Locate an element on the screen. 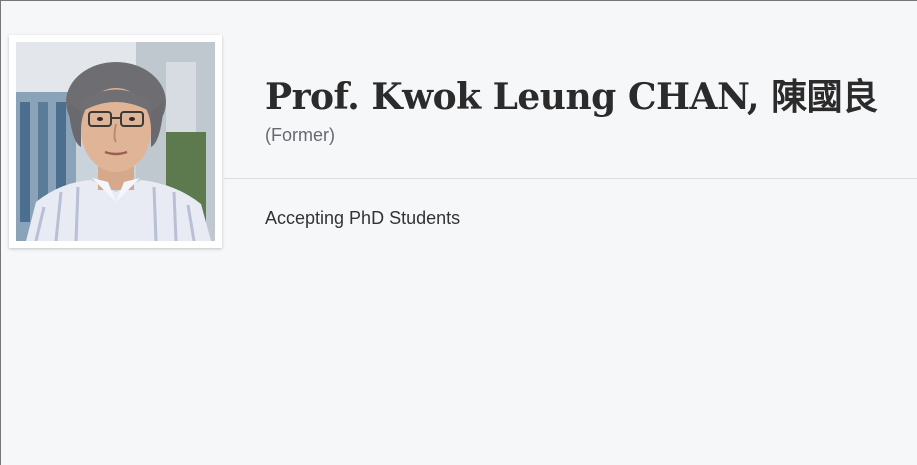 Image resolution: width=917 pixels, height=465 pixels. profile-photo is located at coordinates (115, 141).